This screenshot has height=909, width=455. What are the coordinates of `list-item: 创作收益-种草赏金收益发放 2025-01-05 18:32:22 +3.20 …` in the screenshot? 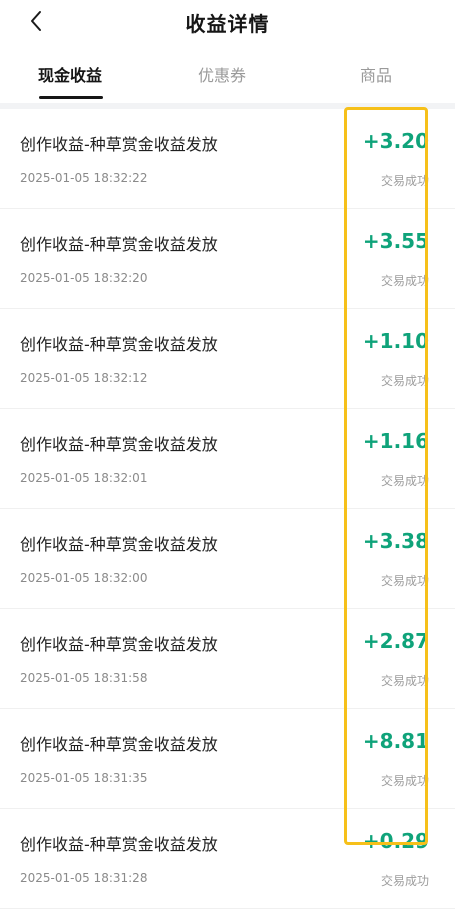 It's located at (227, 159).